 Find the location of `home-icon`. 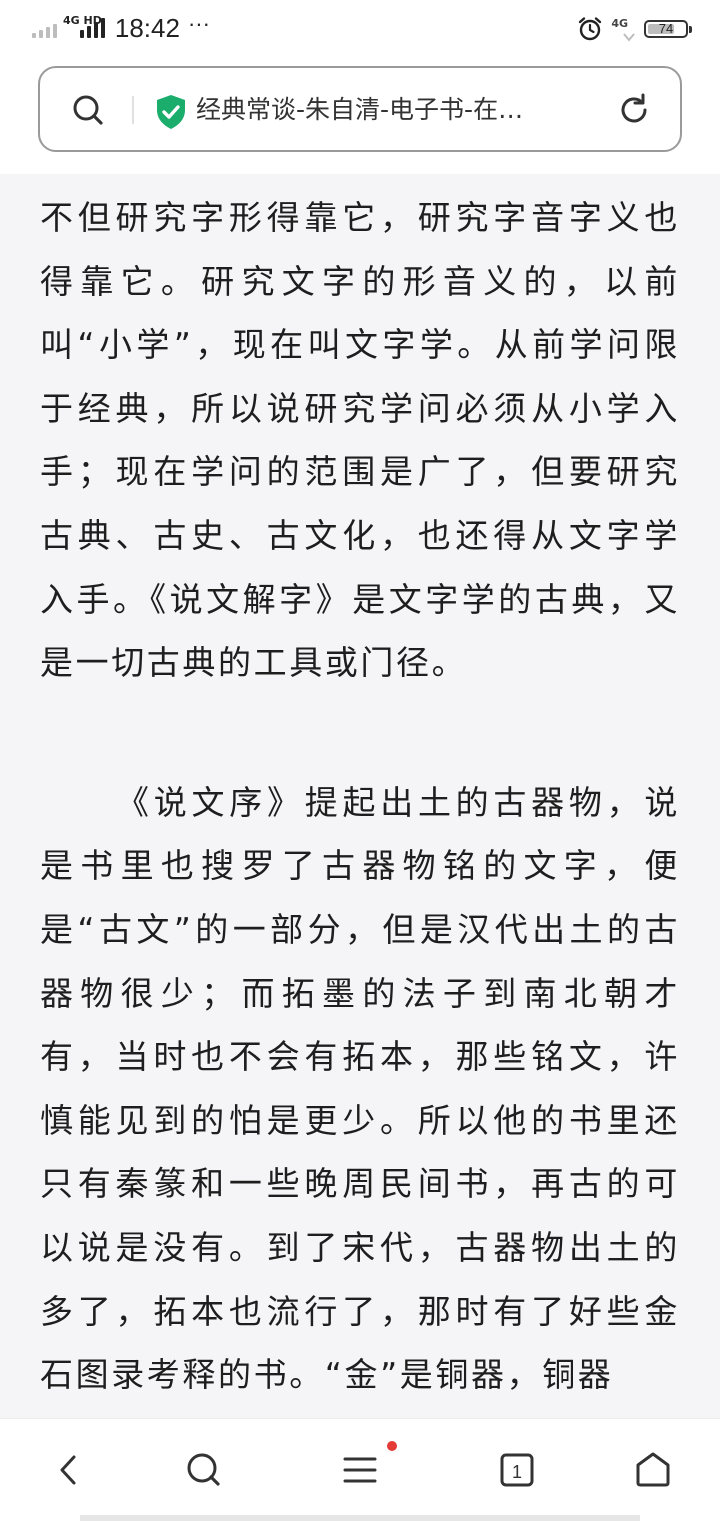

home-icon is located at coordinates (653, 1469).